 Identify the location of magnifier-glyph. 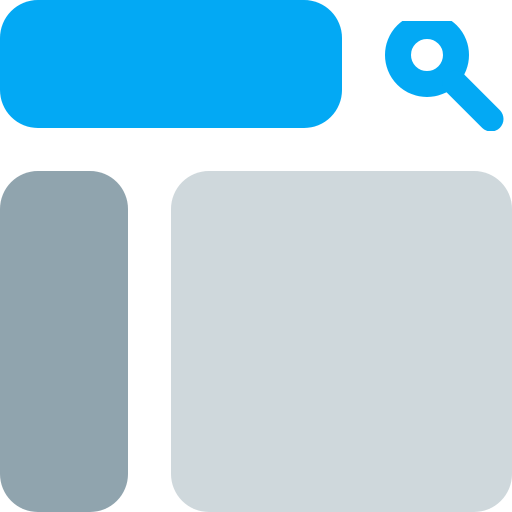
(444, 72).